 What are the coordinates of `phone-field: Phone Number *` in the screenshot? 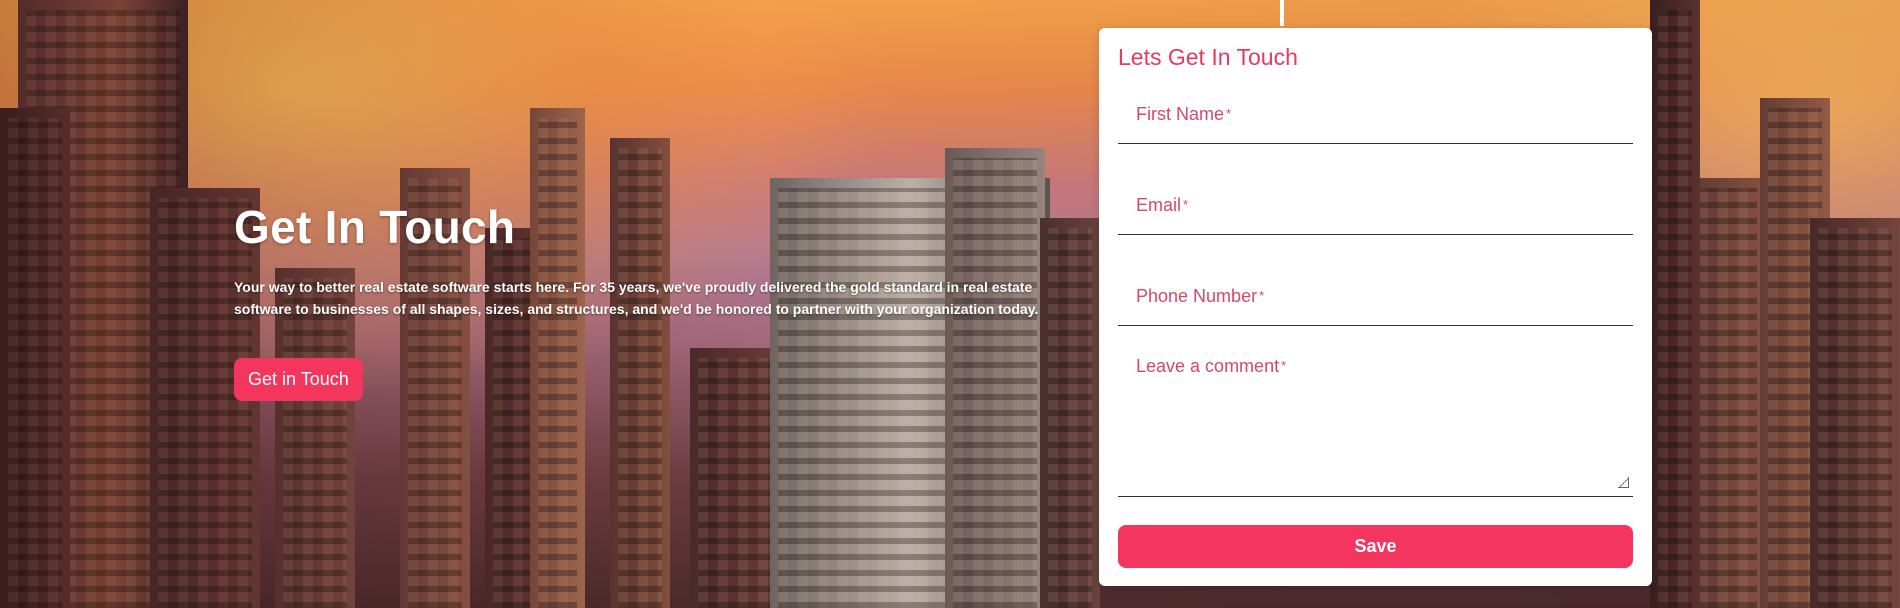 It's located at (1377, 280).